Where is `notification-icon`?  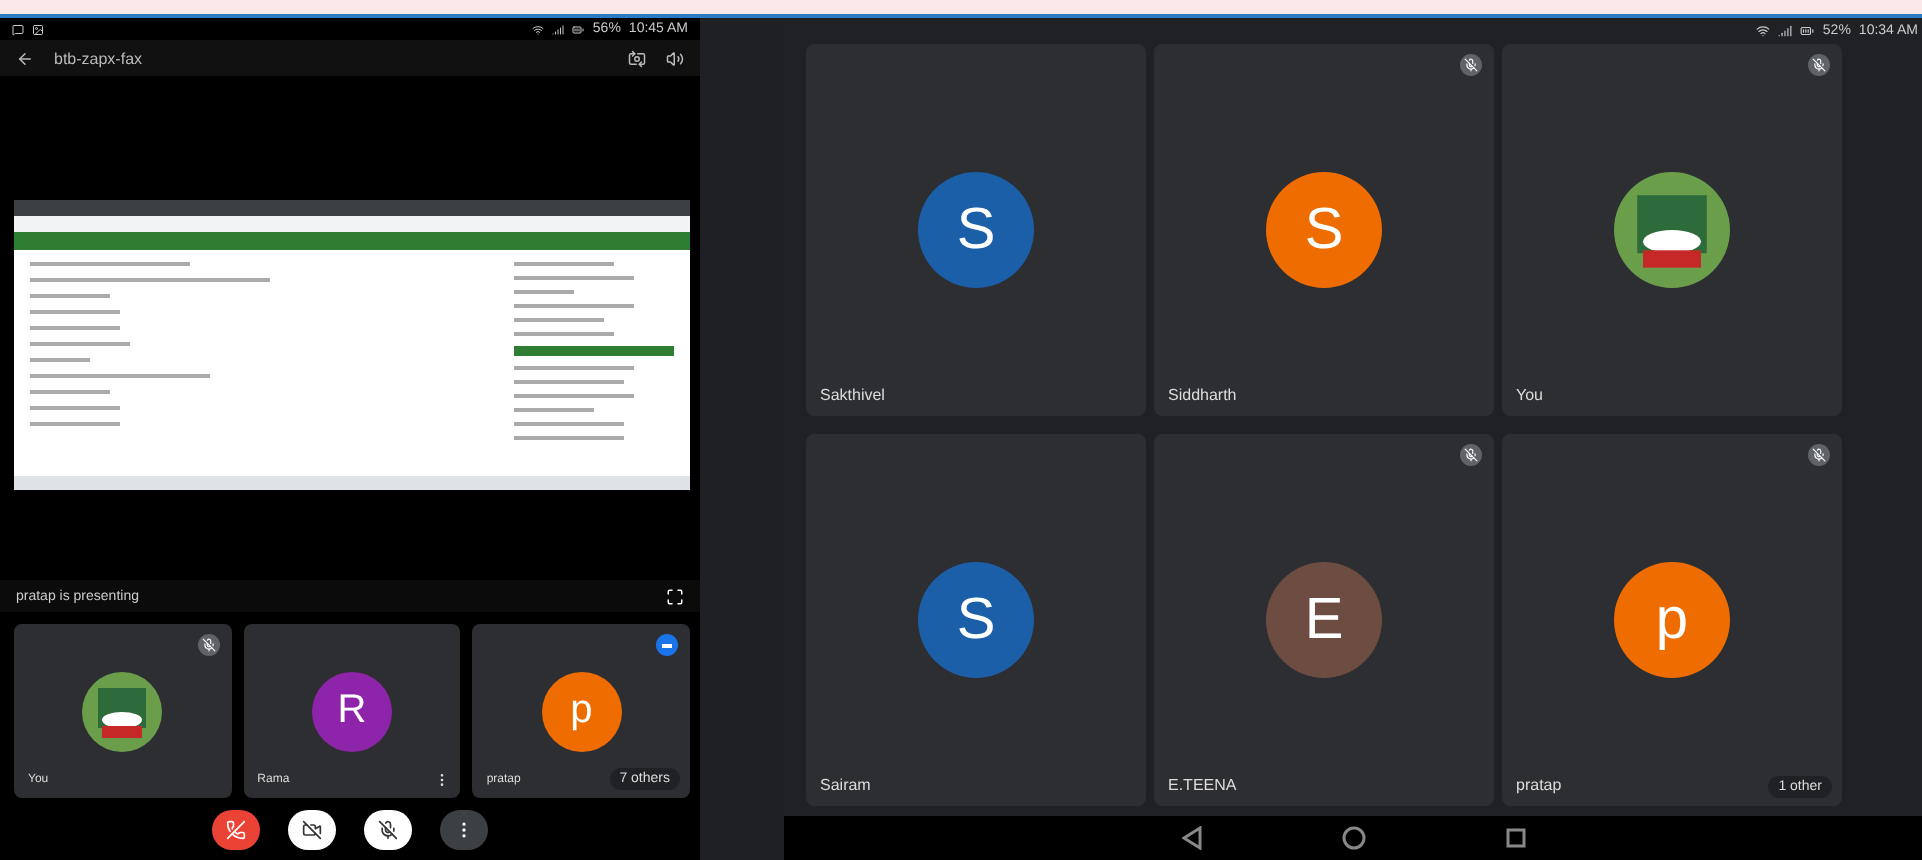 notification-icon is located at coordinates (18, 29).